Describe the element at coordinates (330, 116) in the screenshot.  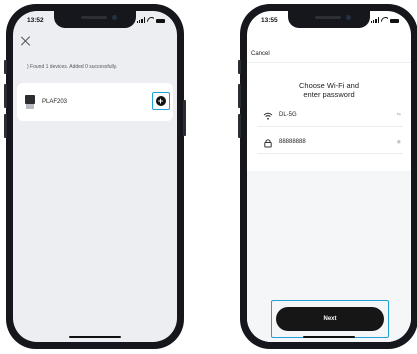
I see `wifi-ssid-field: DL-5G ⇆` at that location.